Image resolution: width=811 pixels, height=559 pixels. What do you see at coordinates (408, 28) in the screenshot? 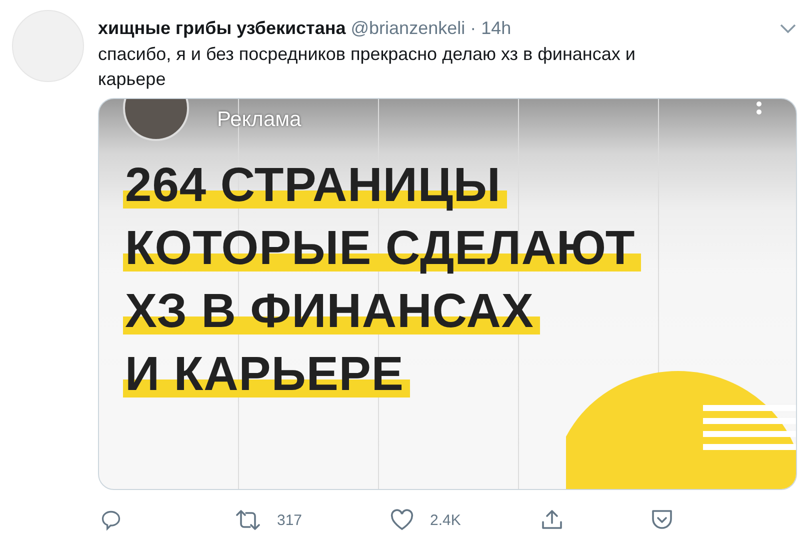
I see `author-handle: @brianzenkeli` at bounding box center [408, 28].